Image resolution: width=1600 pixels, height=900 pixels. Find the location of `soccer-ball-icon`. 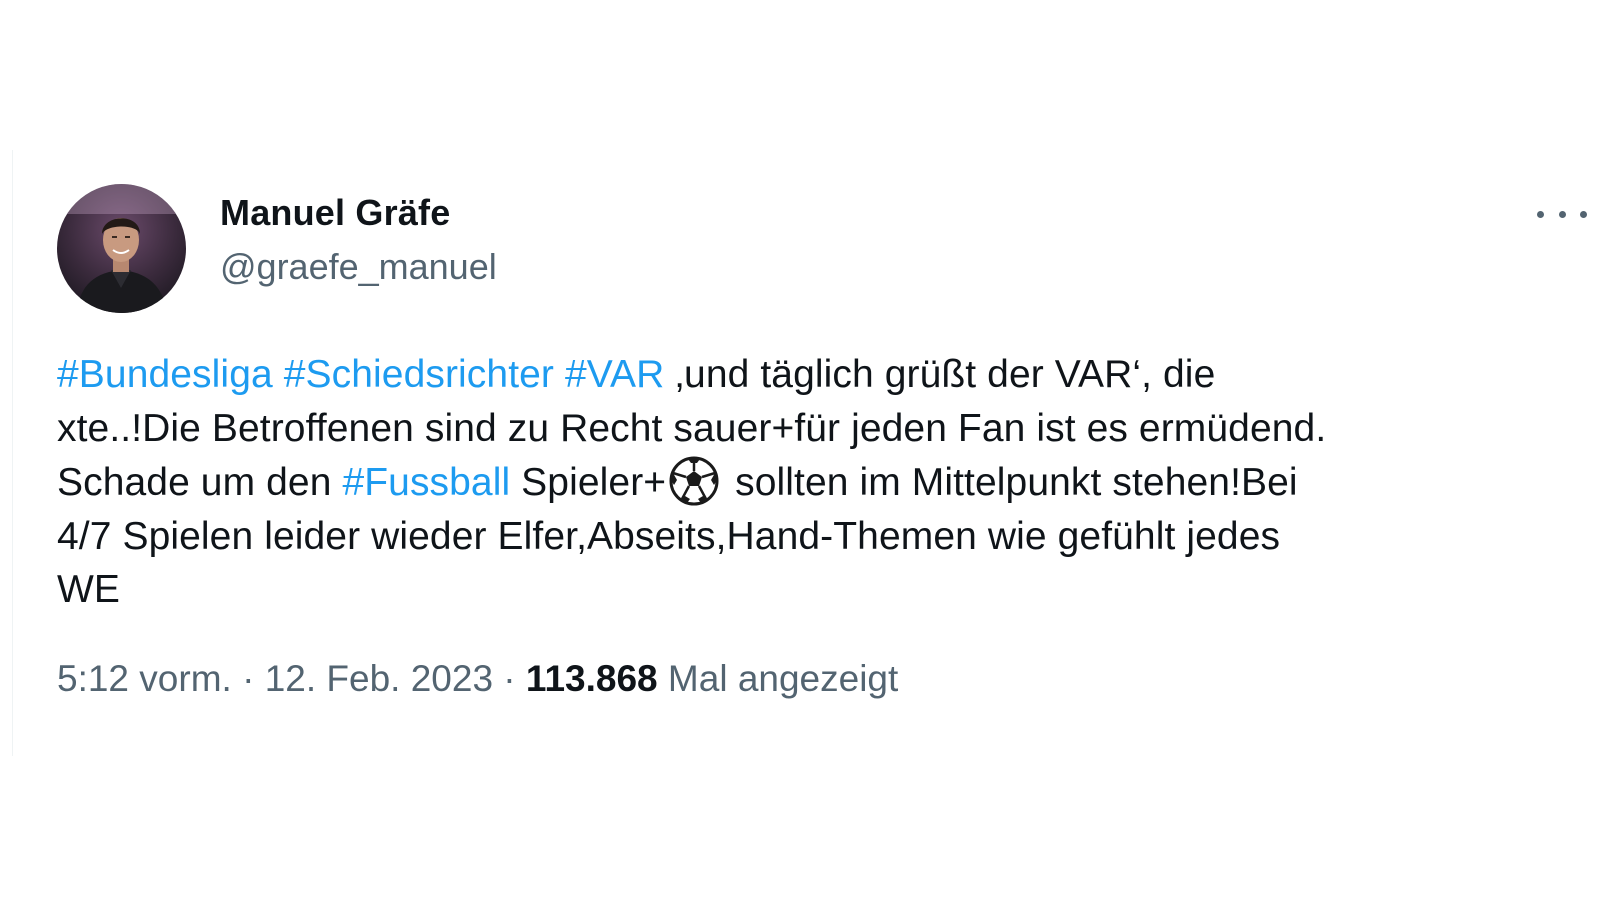

soccer-ball-icon is located at coordinates (694, 481).